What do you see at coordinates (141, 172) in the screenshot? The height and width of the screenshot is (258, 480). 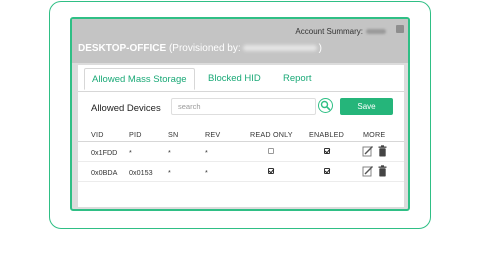 I see `cell-pid: 0x0153` at bounding box center [141, 172].